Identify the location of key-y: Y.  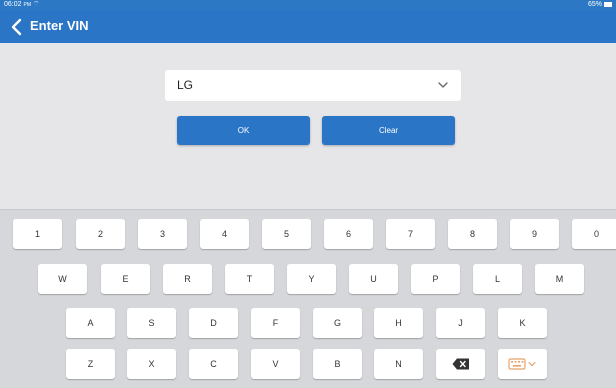
(311, 279).